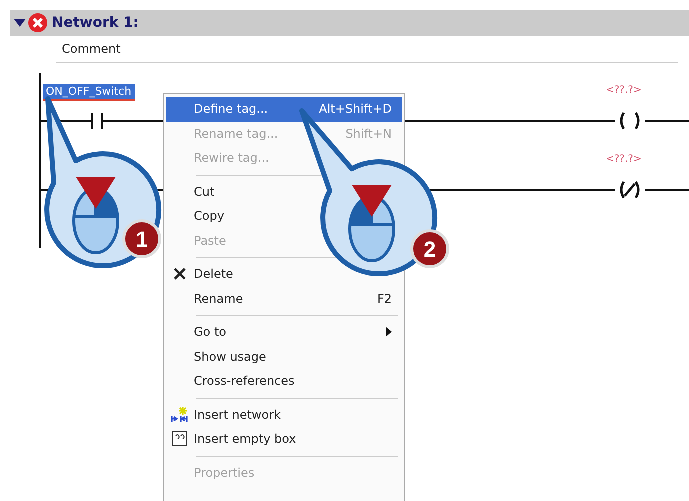 Image resolution: width=689 pixels, height=501 pixels. What do you see at coordinates (284, 414) in the screenshot?
I see `menu-item: Insert network` at bounding box center [284, 414].